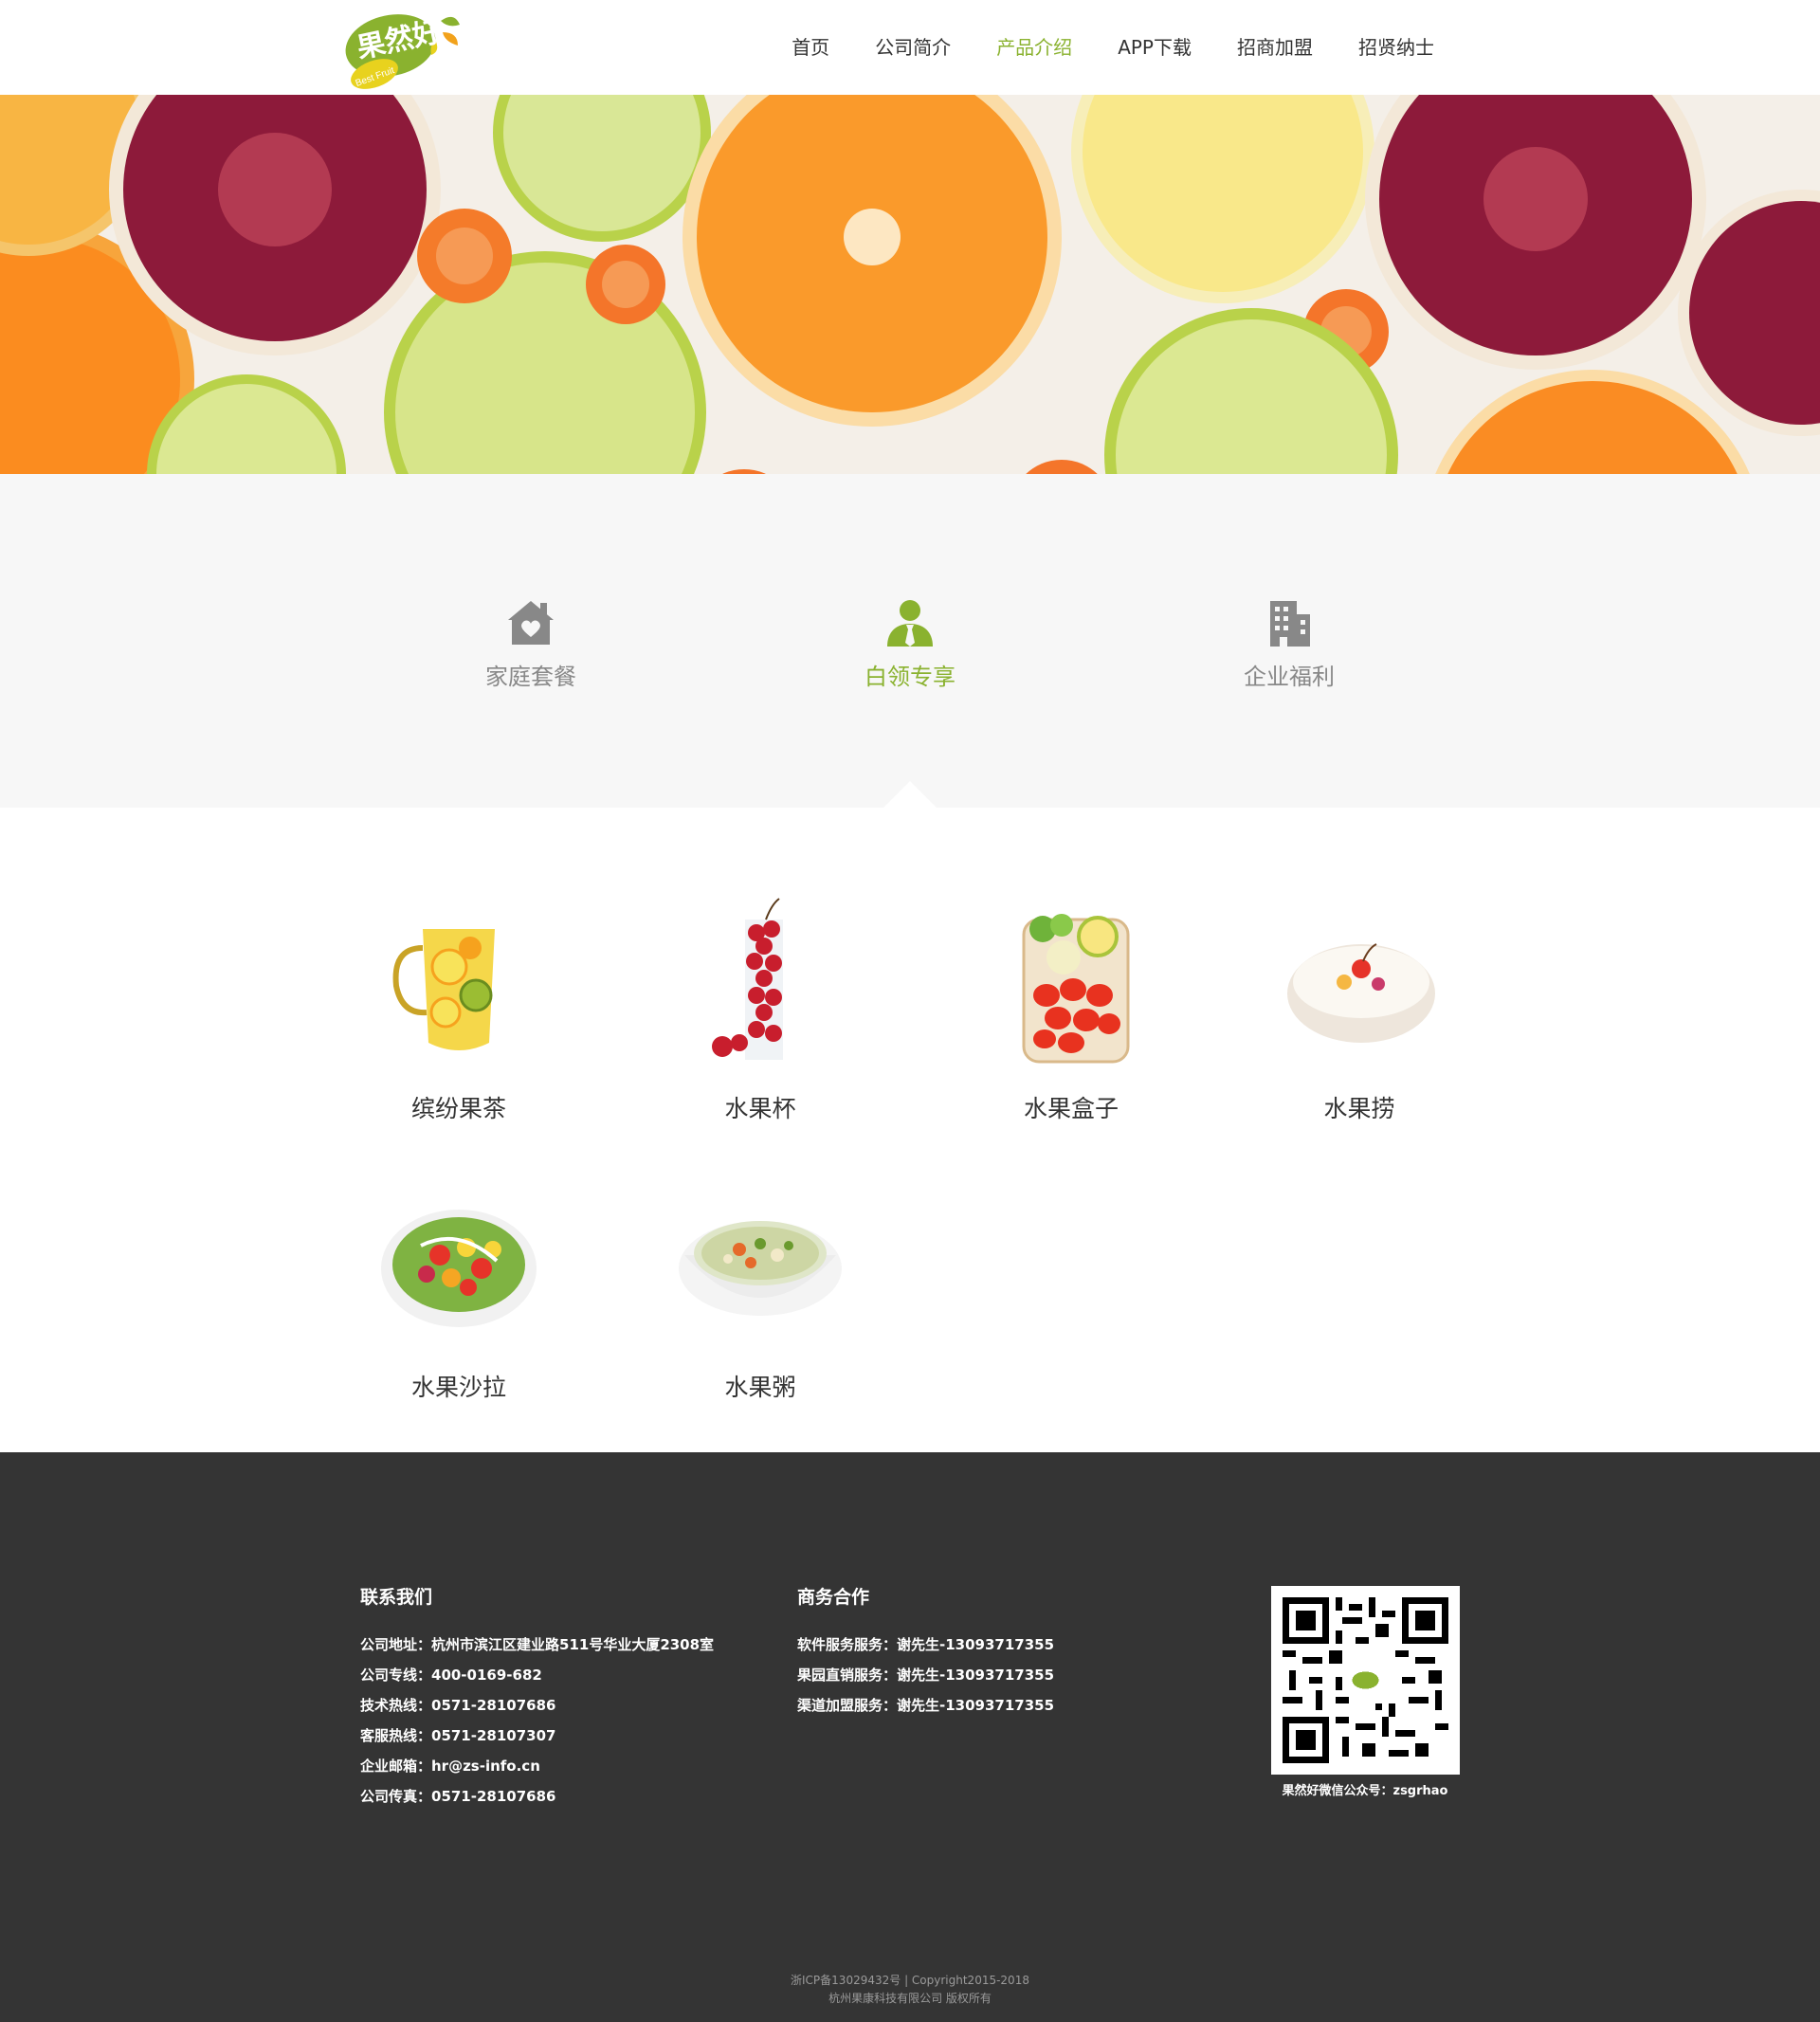 The image size is (1820, 2022). What do you see at coordinates (458, 1735) in the screenshot?
I see `contact-service-hotline: 客服热线：0571-28107307` at bounding box center [458, 1735].